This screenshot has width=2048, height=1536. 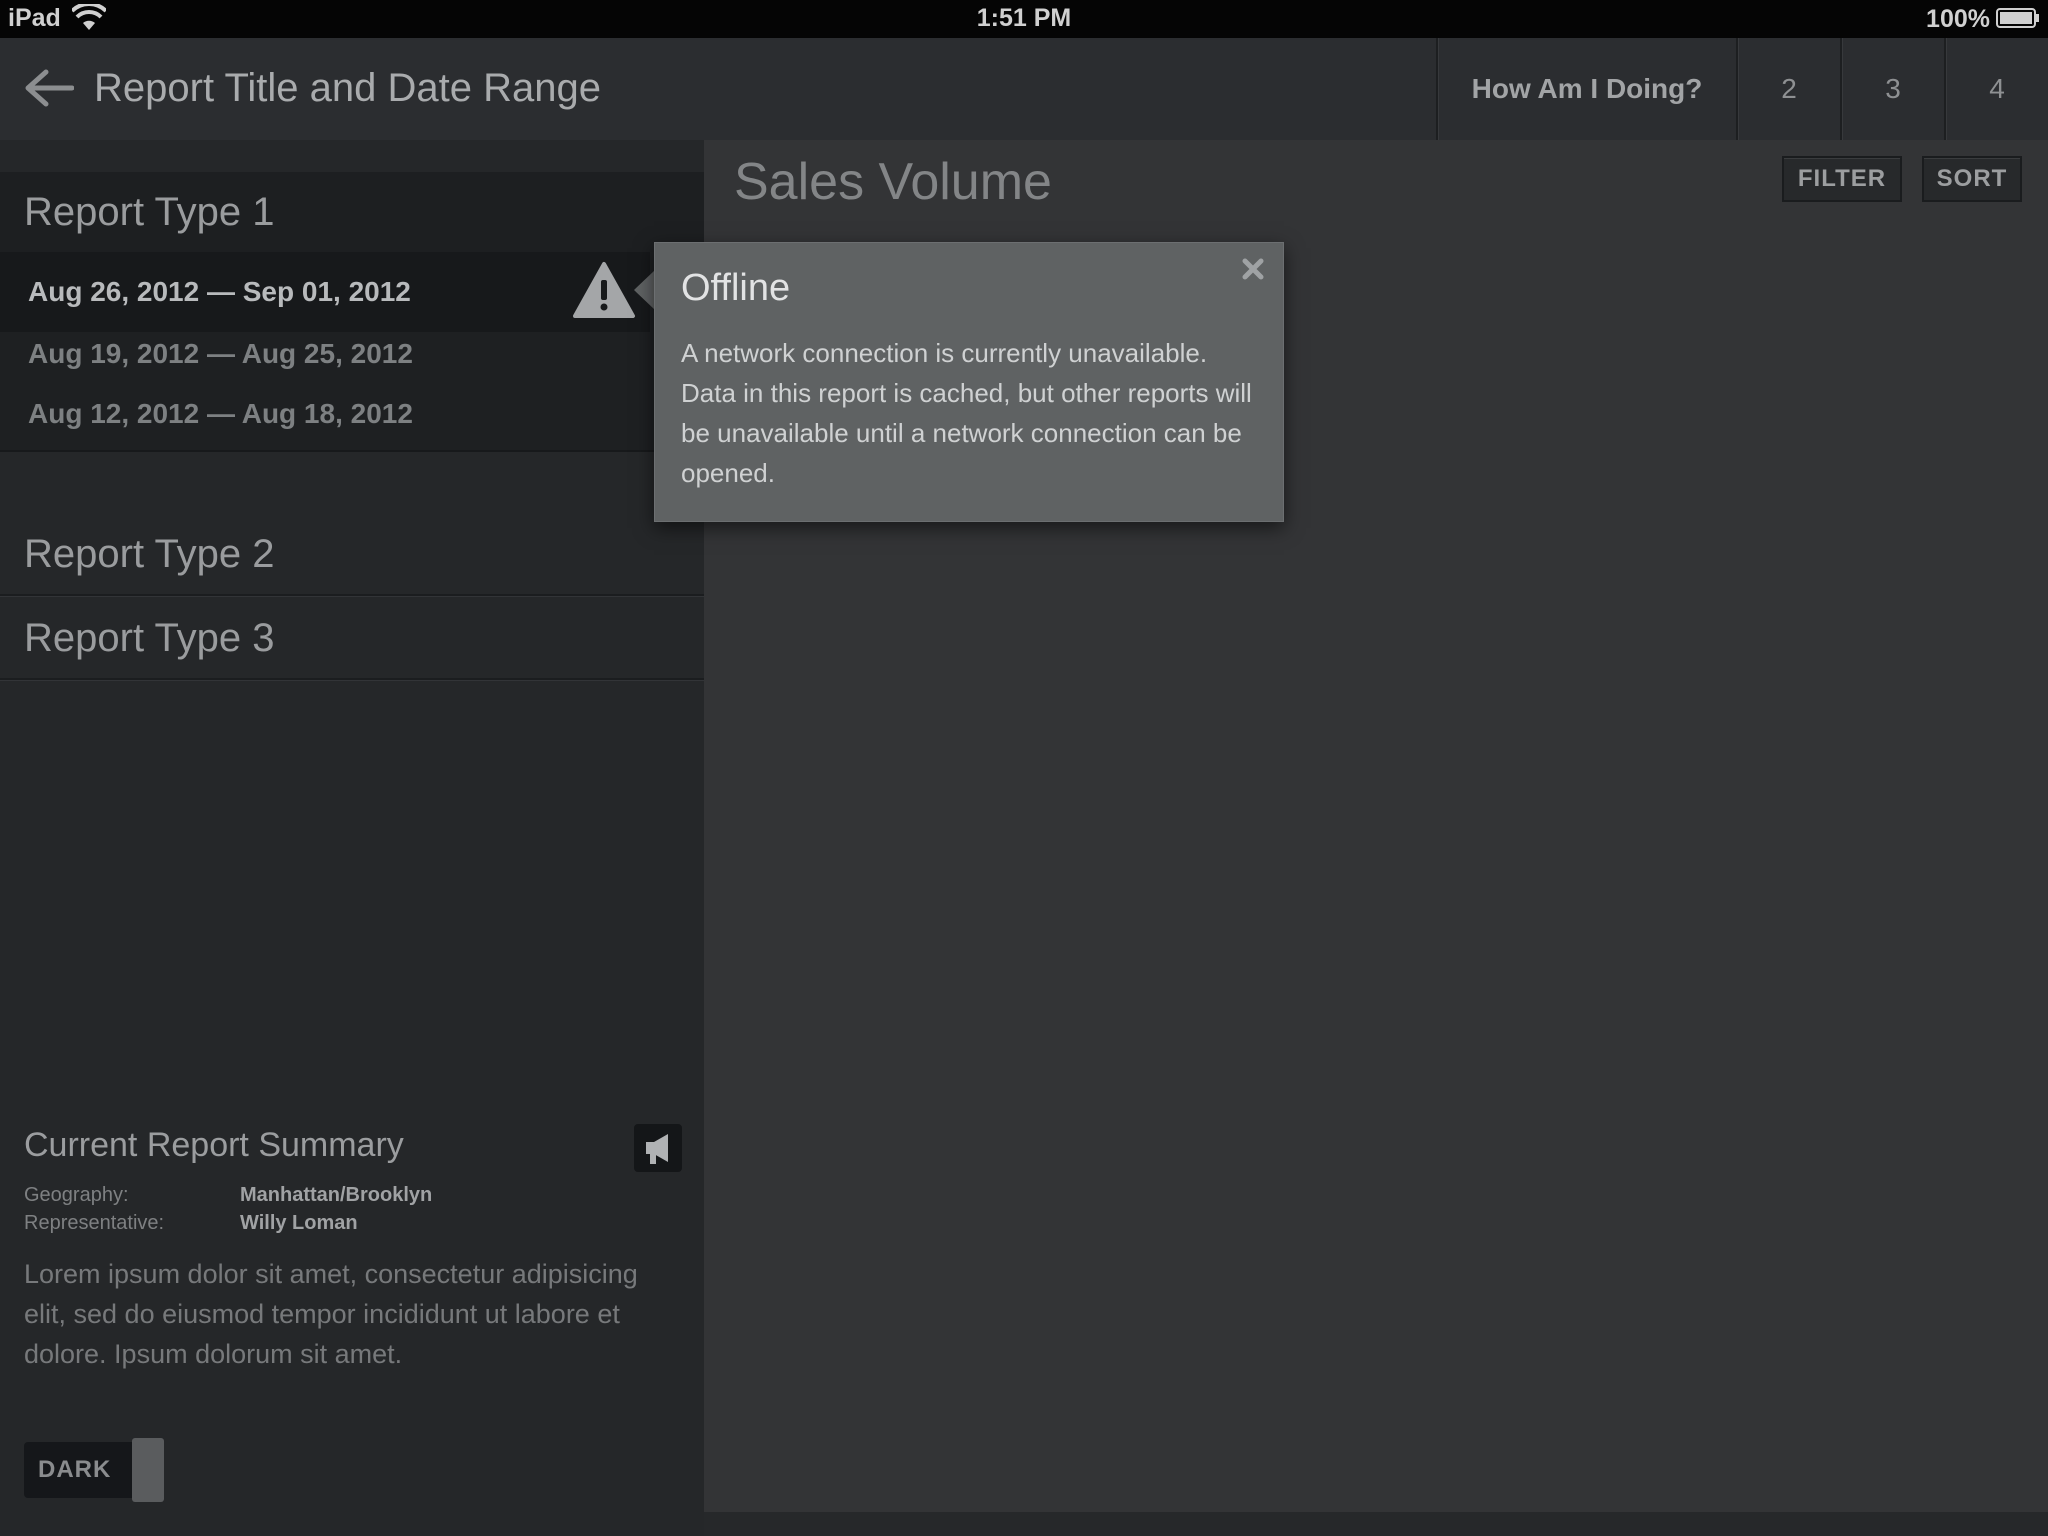 I want to click on date-range-item: Aug 12, 2012 — Aug 18, 2012, so click(x=325, y=414).